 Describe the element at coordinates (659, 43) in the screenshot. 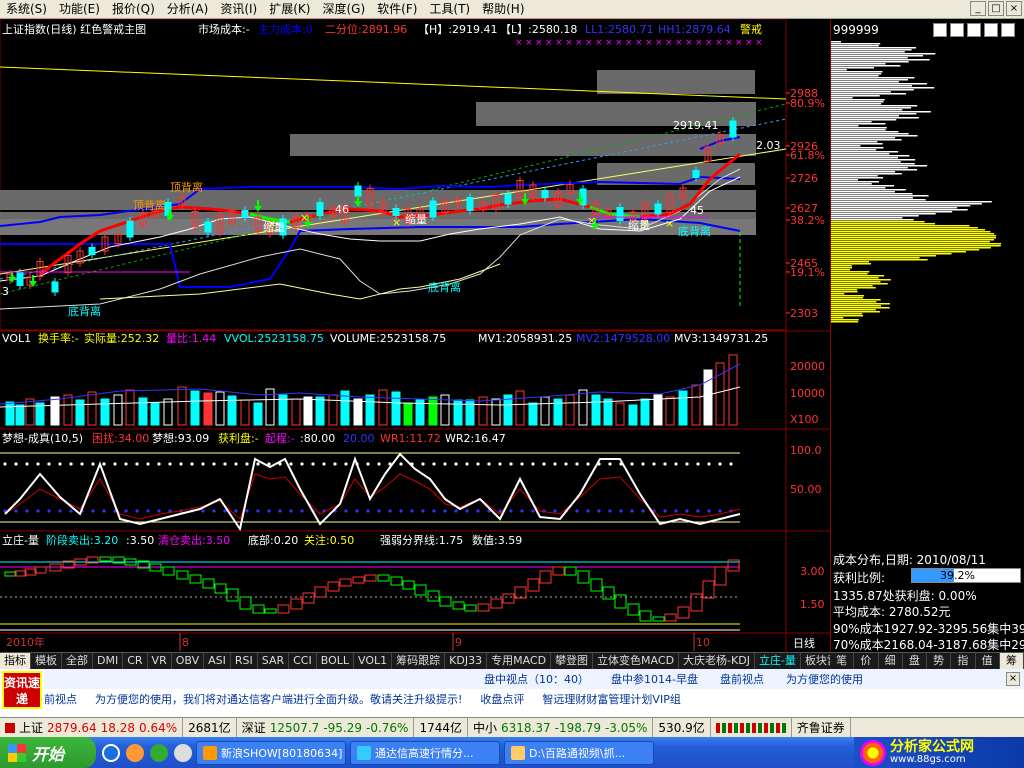

I see `x-marker: ×` at that location.